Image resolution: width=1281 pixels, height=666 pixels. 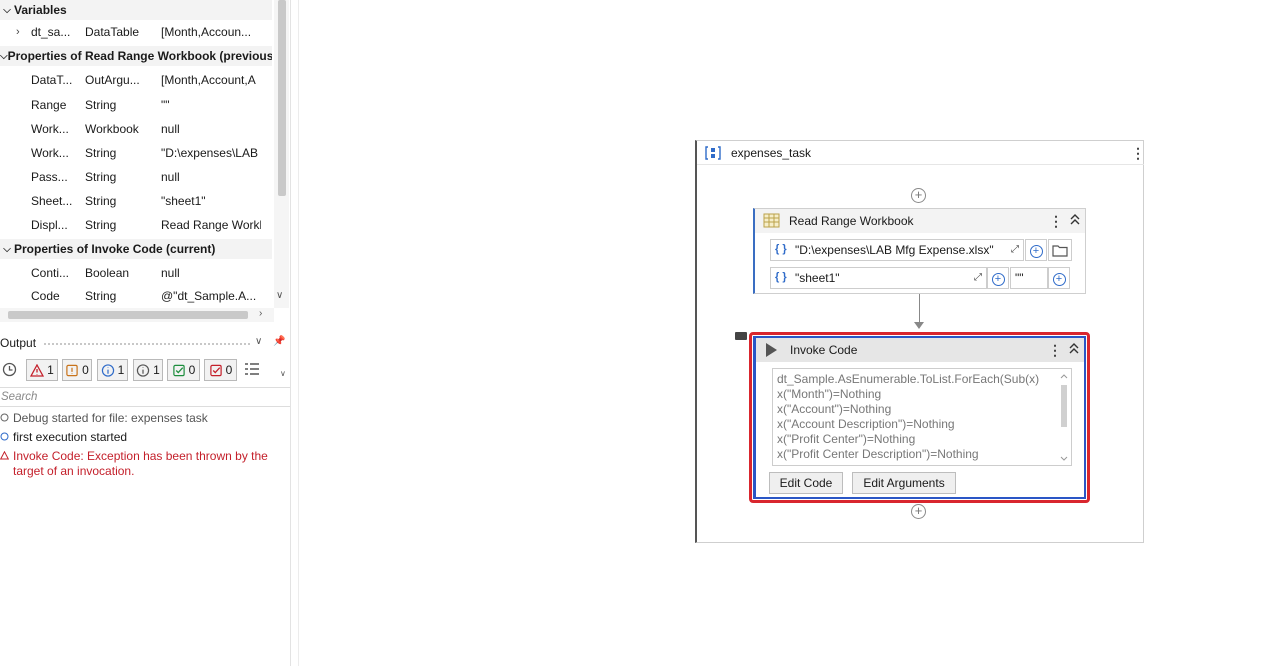 I want to click on success-filter-button: 0, so click(x=183, y=370).